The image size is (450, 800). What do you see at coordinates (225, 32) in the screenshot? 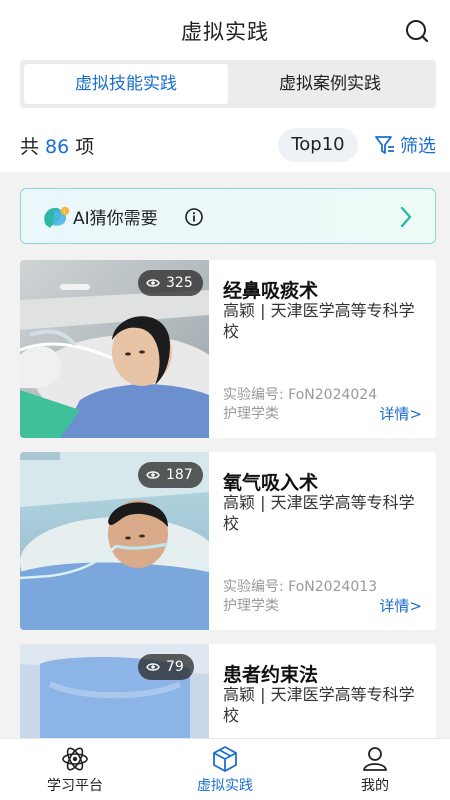
I see `page-title: 虚拟实践` at bounding box center [225, 32].